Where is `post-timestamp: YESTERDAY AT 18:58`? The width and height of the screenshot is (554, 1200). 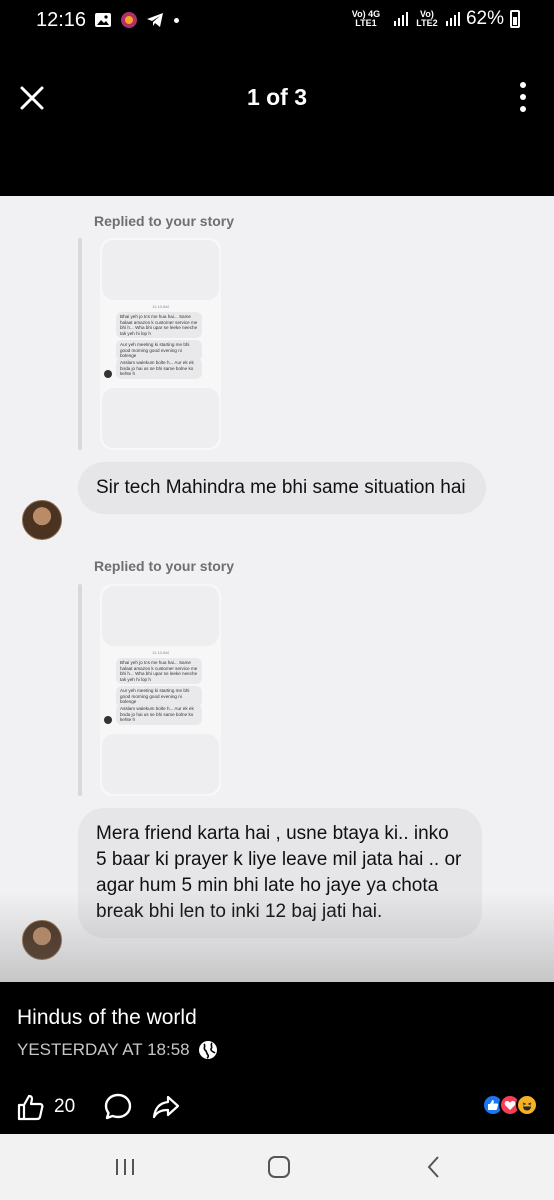 post-timestamp: YESTERDAY AT 18:58 is located at coordinates (103, 1049).